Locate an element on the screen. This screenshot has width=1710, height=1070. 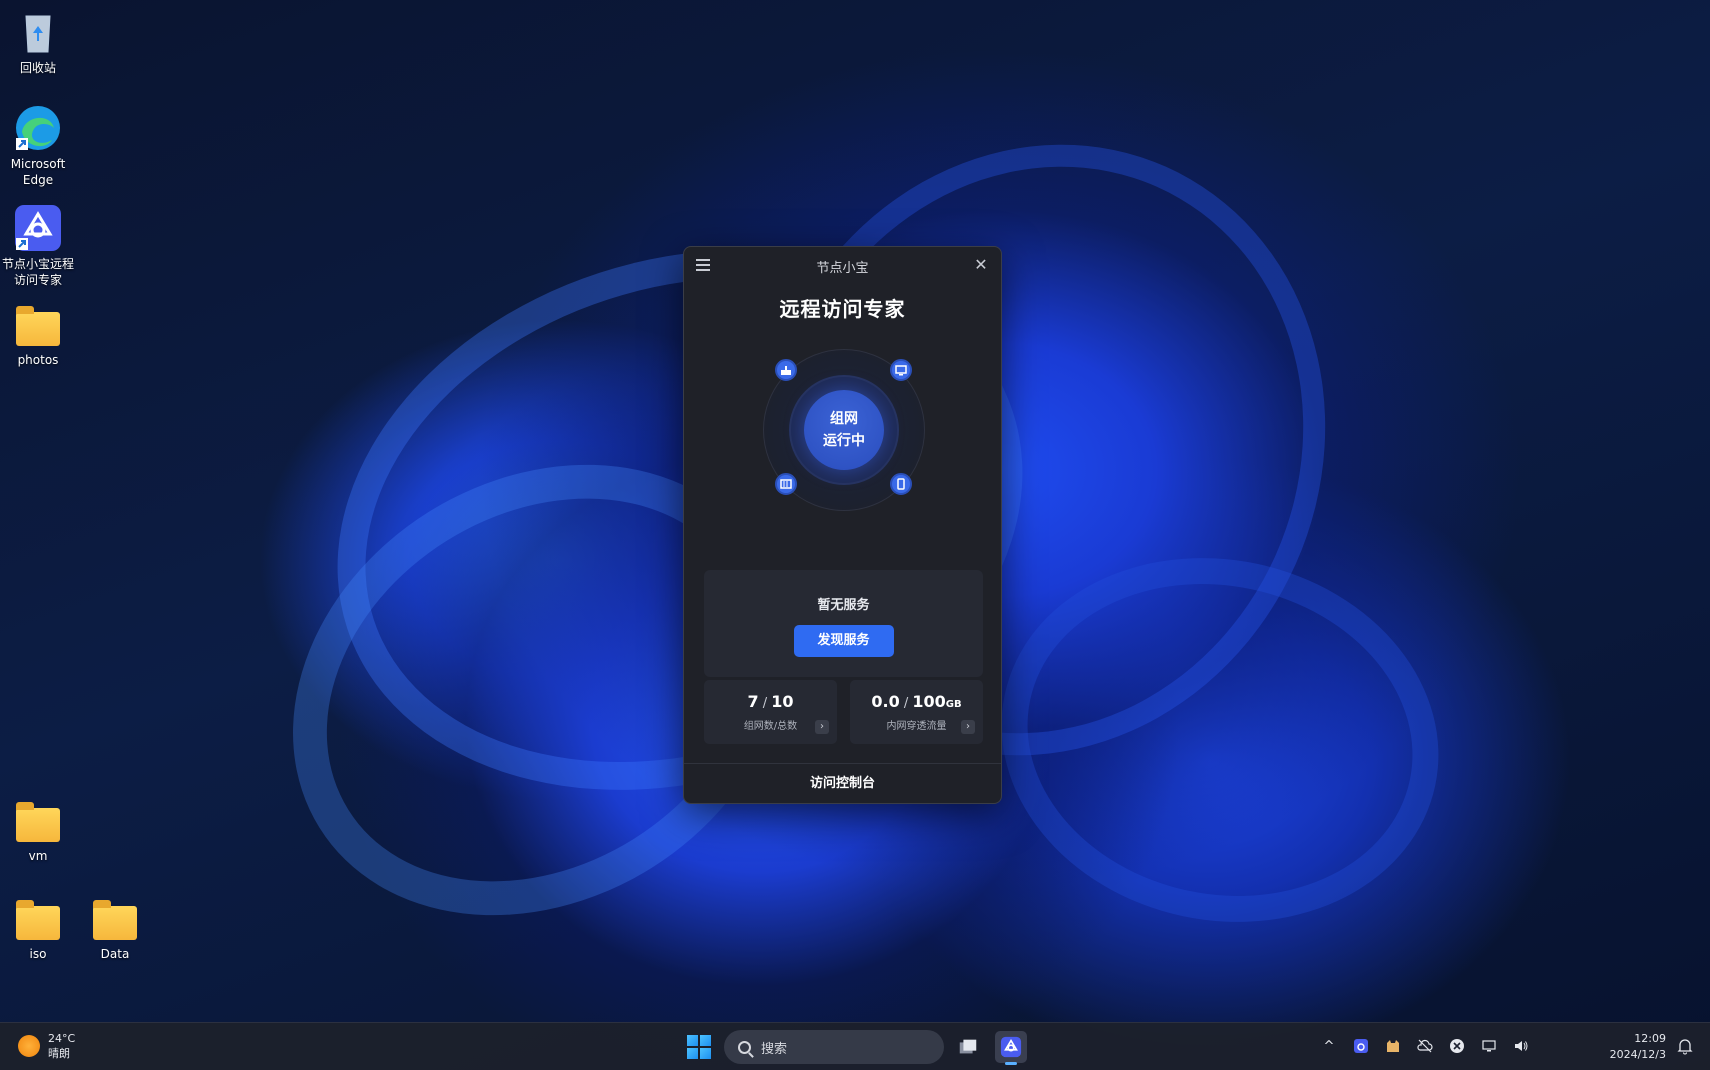
desktop-icon-jiedian: 节点小宝远程访问专家 is located at coordinates (38, 246).